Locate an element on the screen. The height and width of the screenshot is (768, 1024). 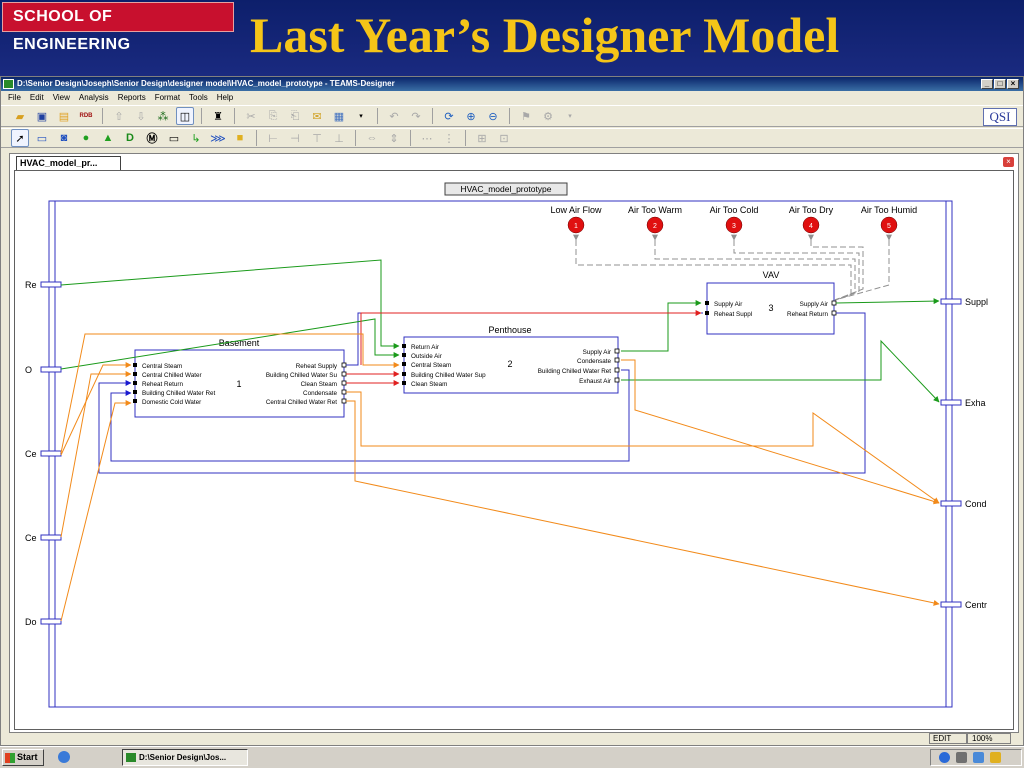
component-icon: ◙ is located at coordinates (64, 138).